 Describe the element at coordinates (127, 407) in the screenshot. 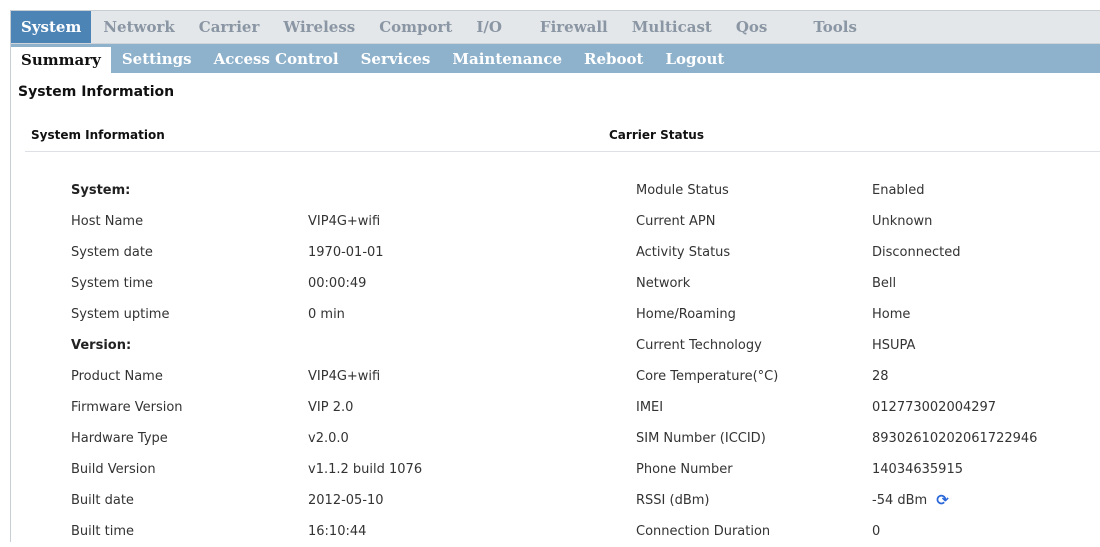

I see `info-label-firmware-version: Firmware Version` at that location.